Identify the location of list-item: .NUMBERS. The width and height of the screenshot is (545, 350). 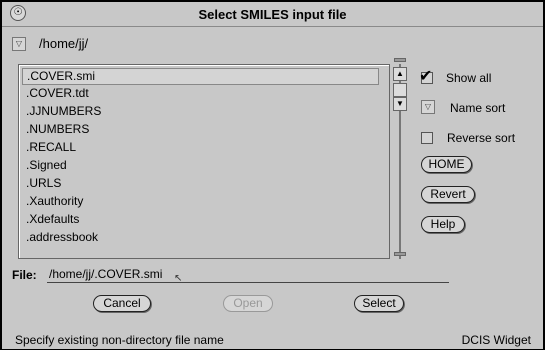
(200, 129).